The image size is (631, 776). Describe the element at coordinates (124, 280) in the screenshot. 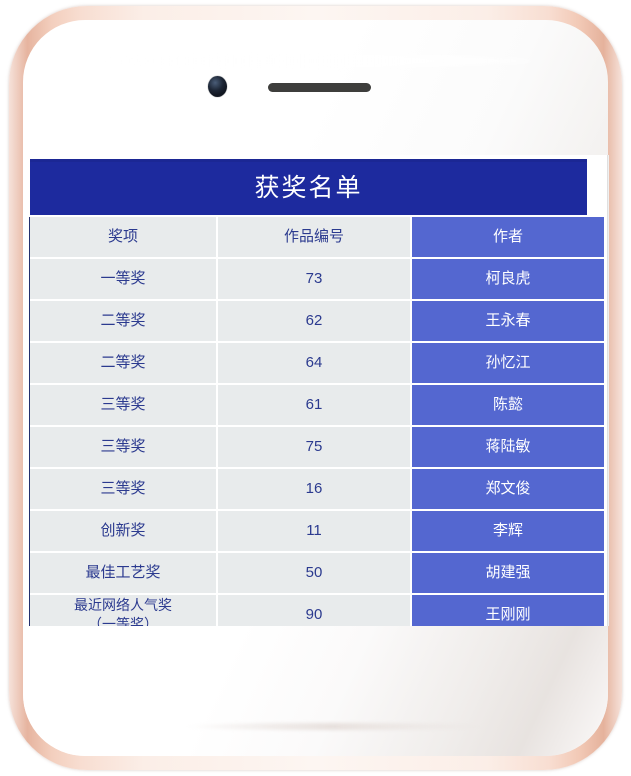

I see `cell-award: 一等奖` at that location.